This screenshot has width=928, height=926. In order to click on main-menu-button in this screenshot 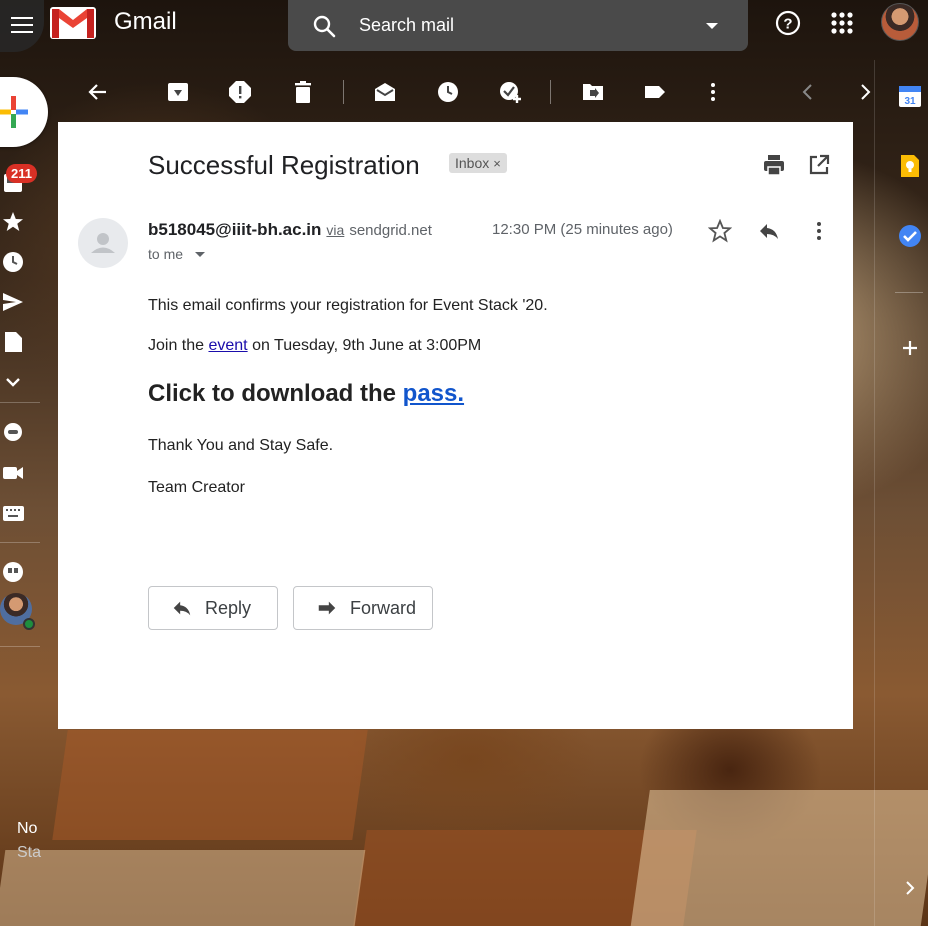, I will do `click(22, 26)`.